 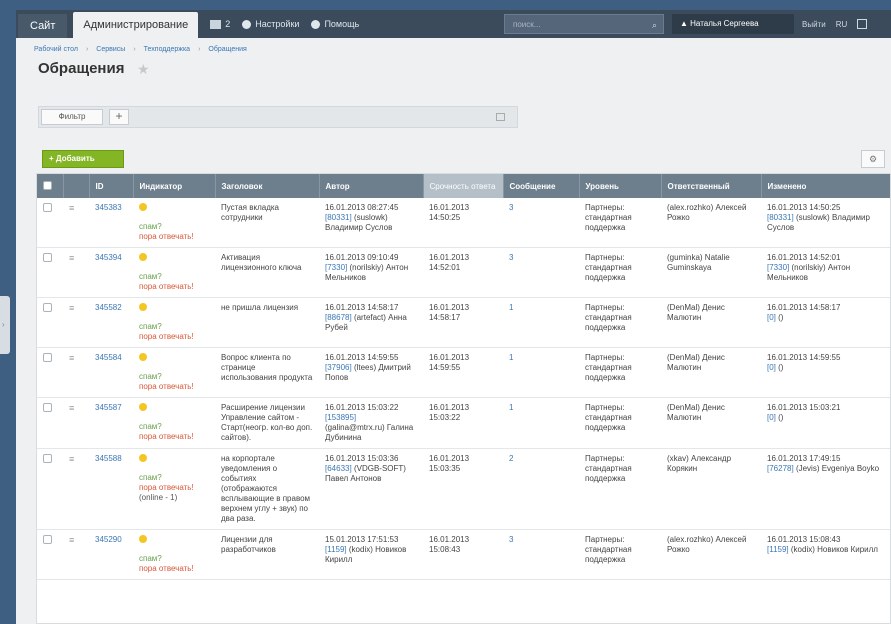 I want to click on changed-by-link: [76278], so click(x=780, y=468).